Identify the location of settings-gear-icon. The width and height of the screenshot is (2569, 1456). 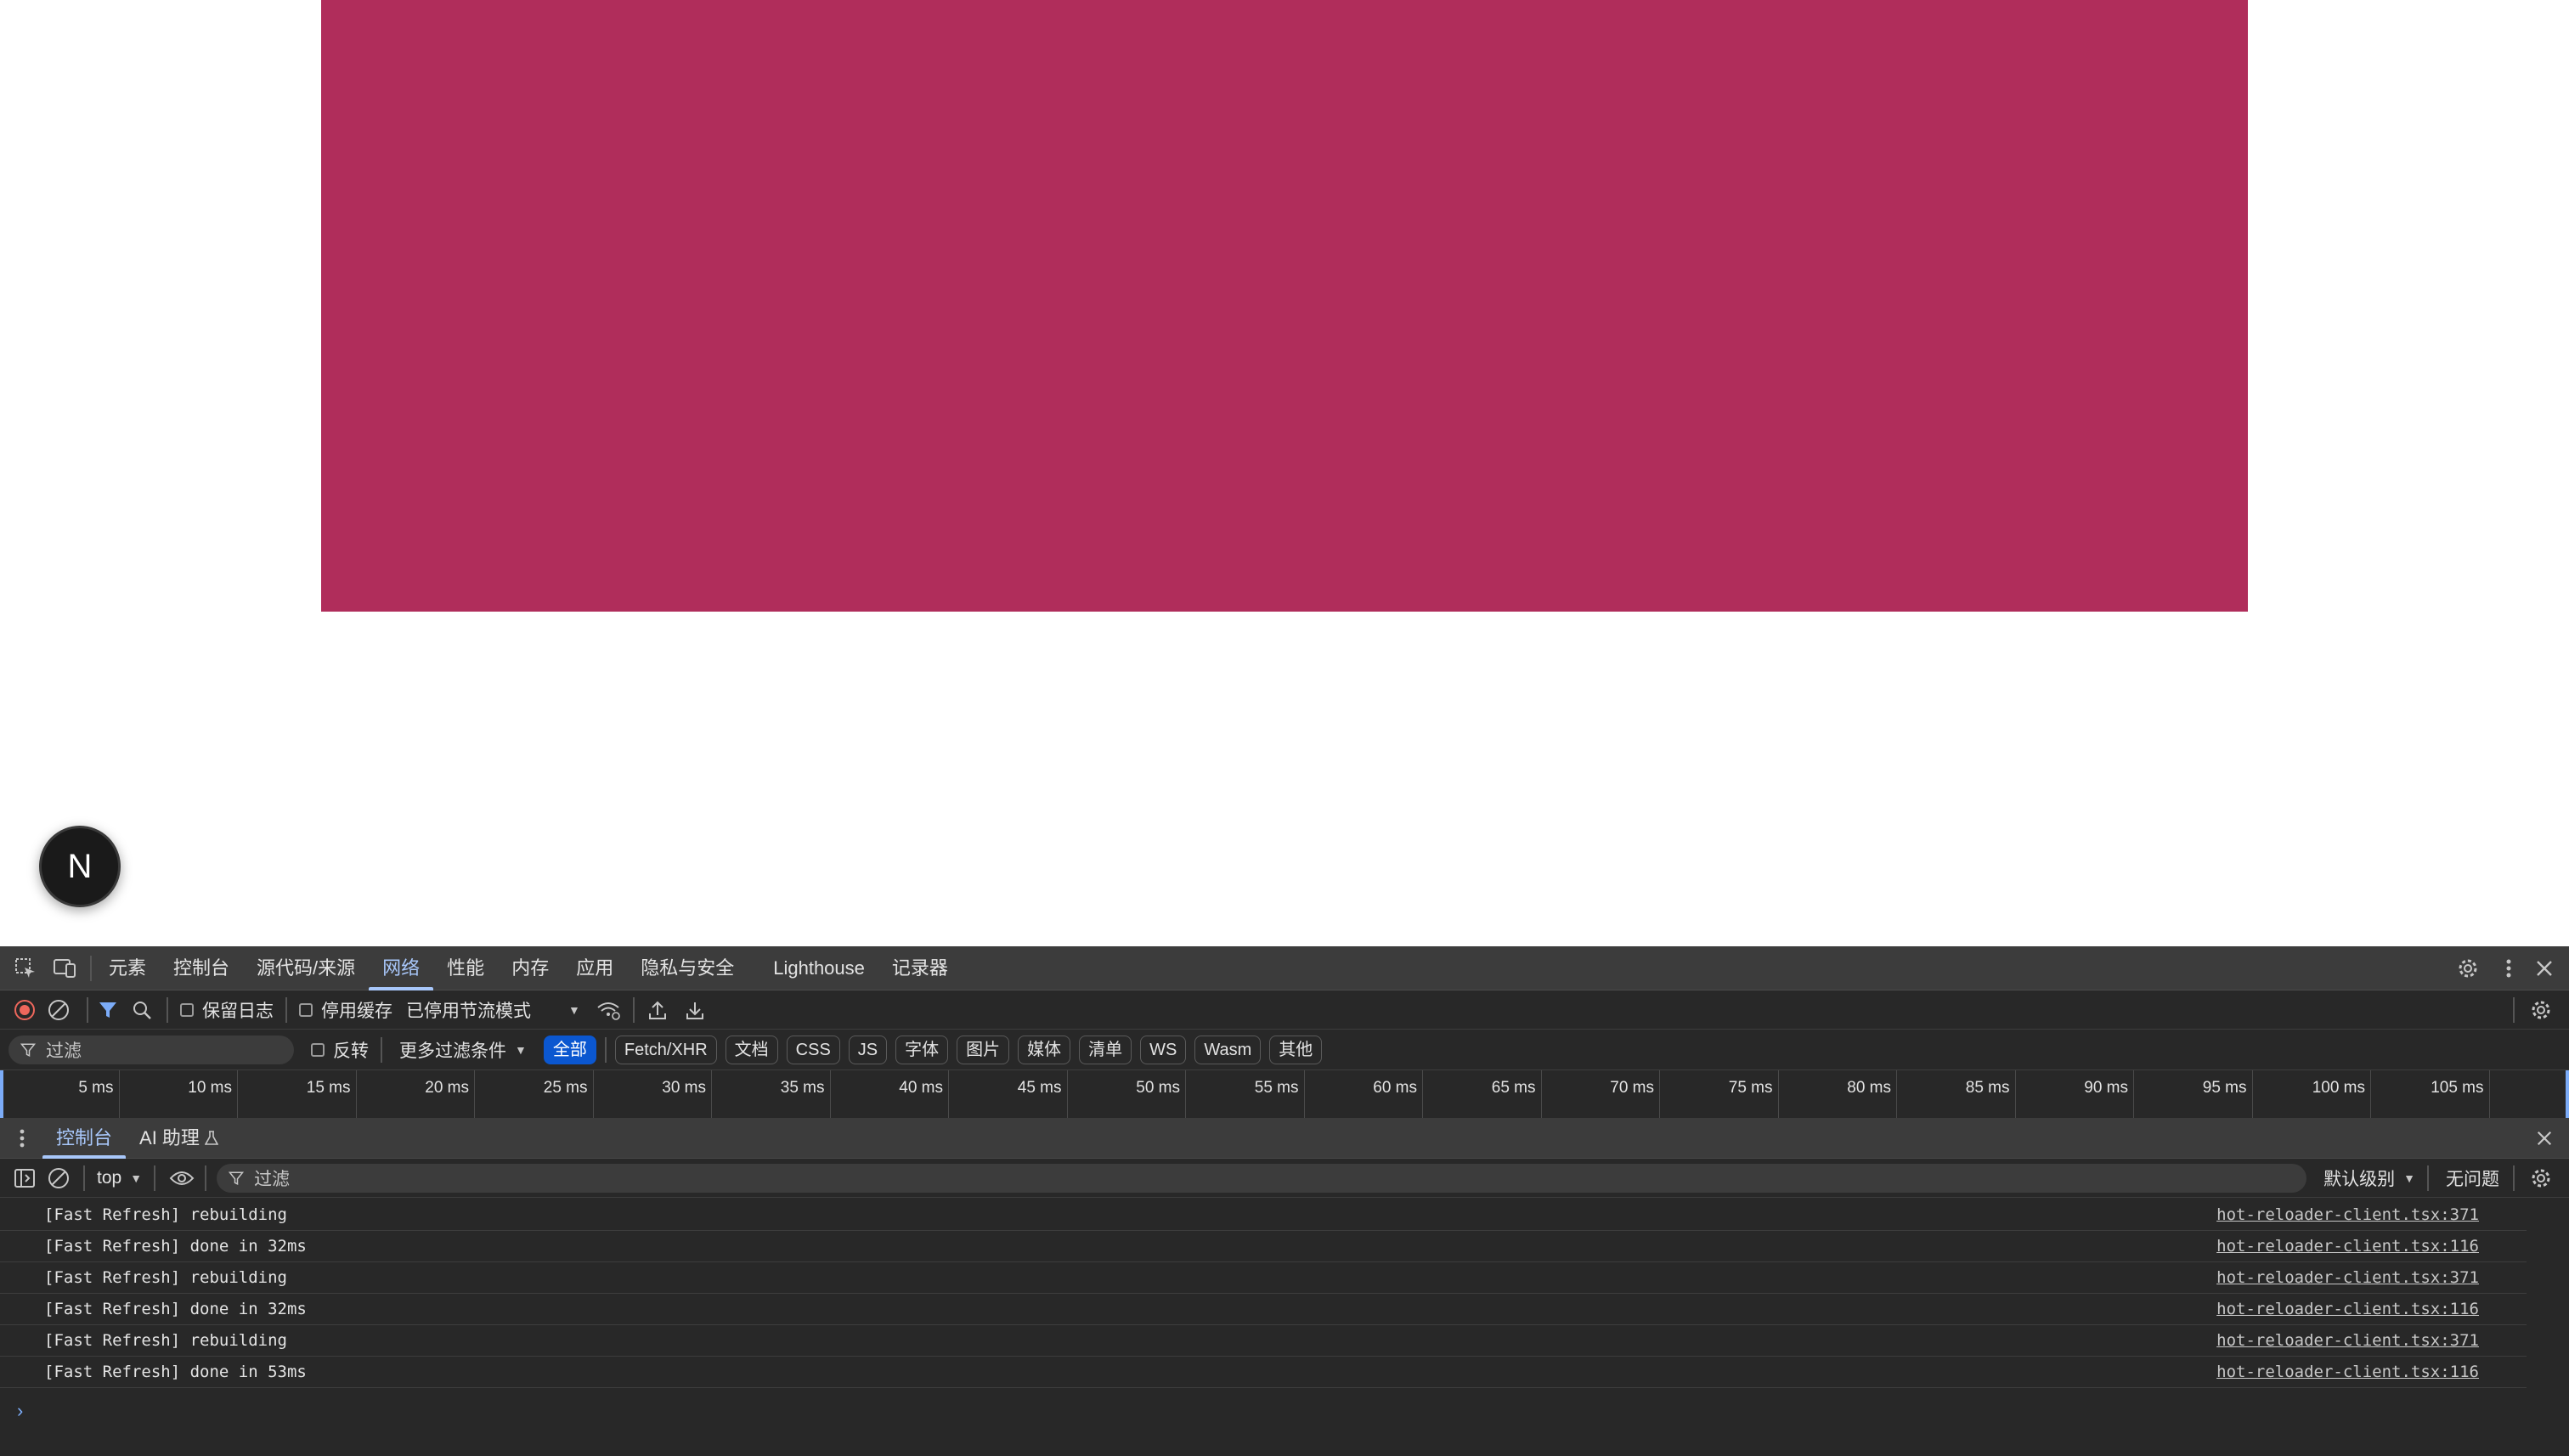
(2468, 968).